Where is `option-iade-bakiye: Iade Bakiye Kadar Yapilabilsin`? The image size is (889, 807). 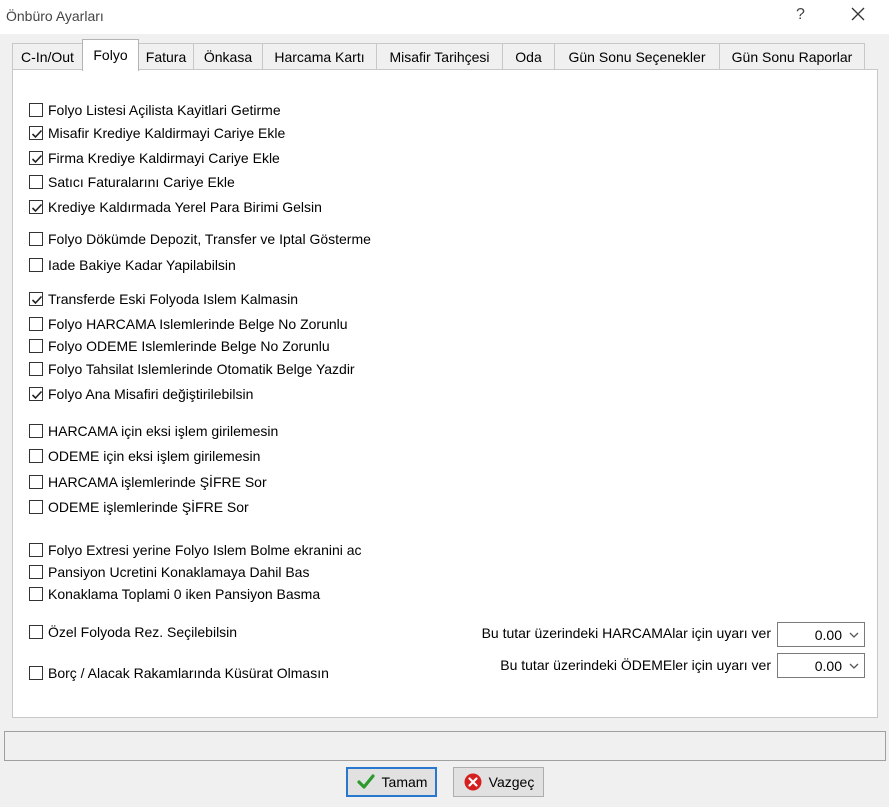 option-iade-bakiye: Iade Bakiye Kadar Yapilabilsin is located at coordinates (132, 265).